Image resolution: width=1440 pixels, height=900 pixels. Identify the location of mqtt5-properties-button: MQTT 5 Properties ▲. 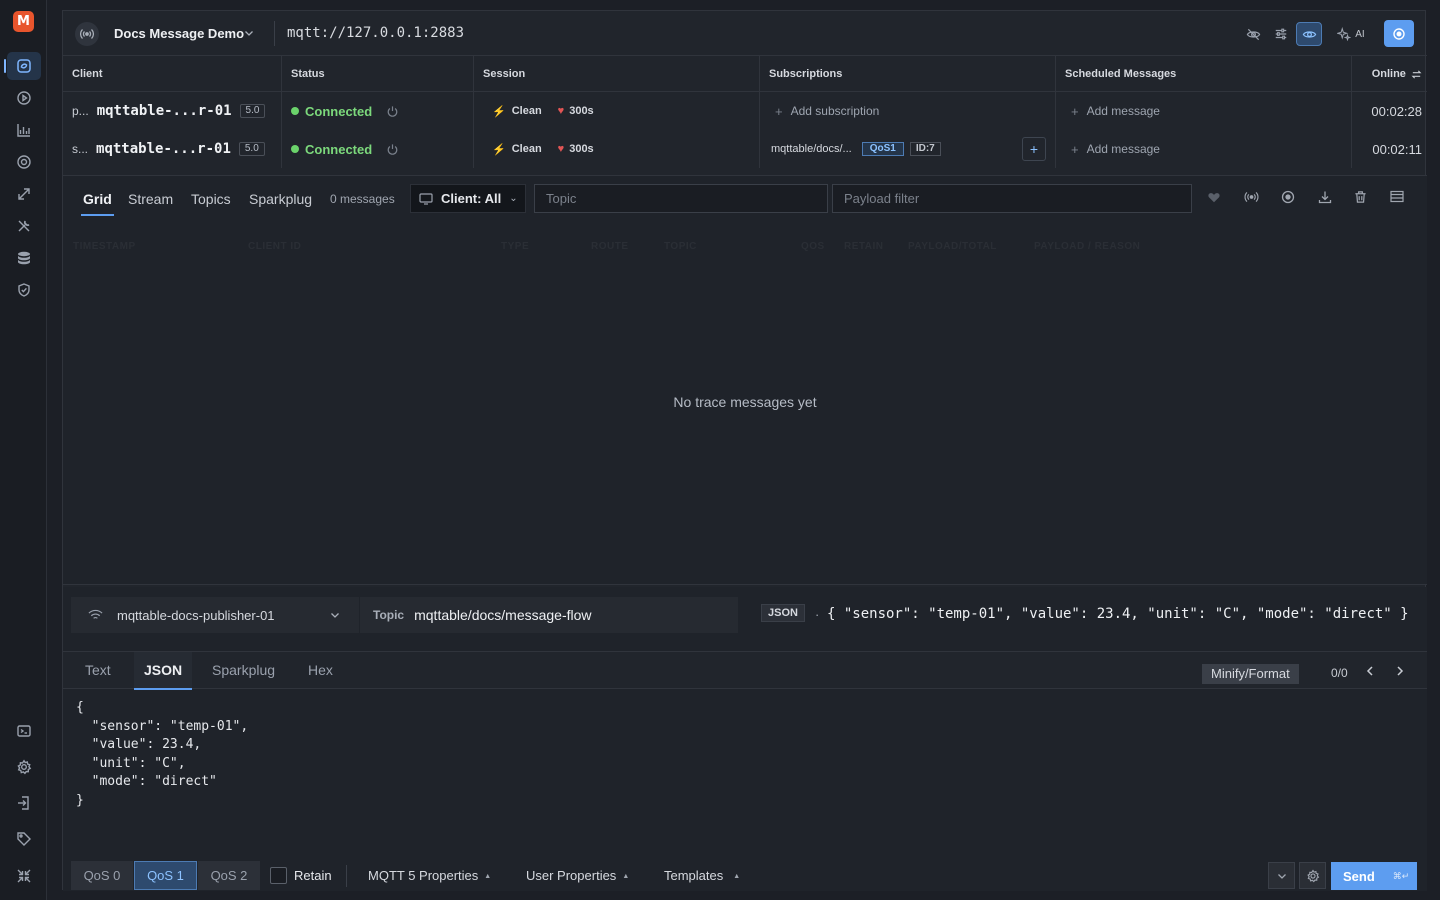
(429, 875).